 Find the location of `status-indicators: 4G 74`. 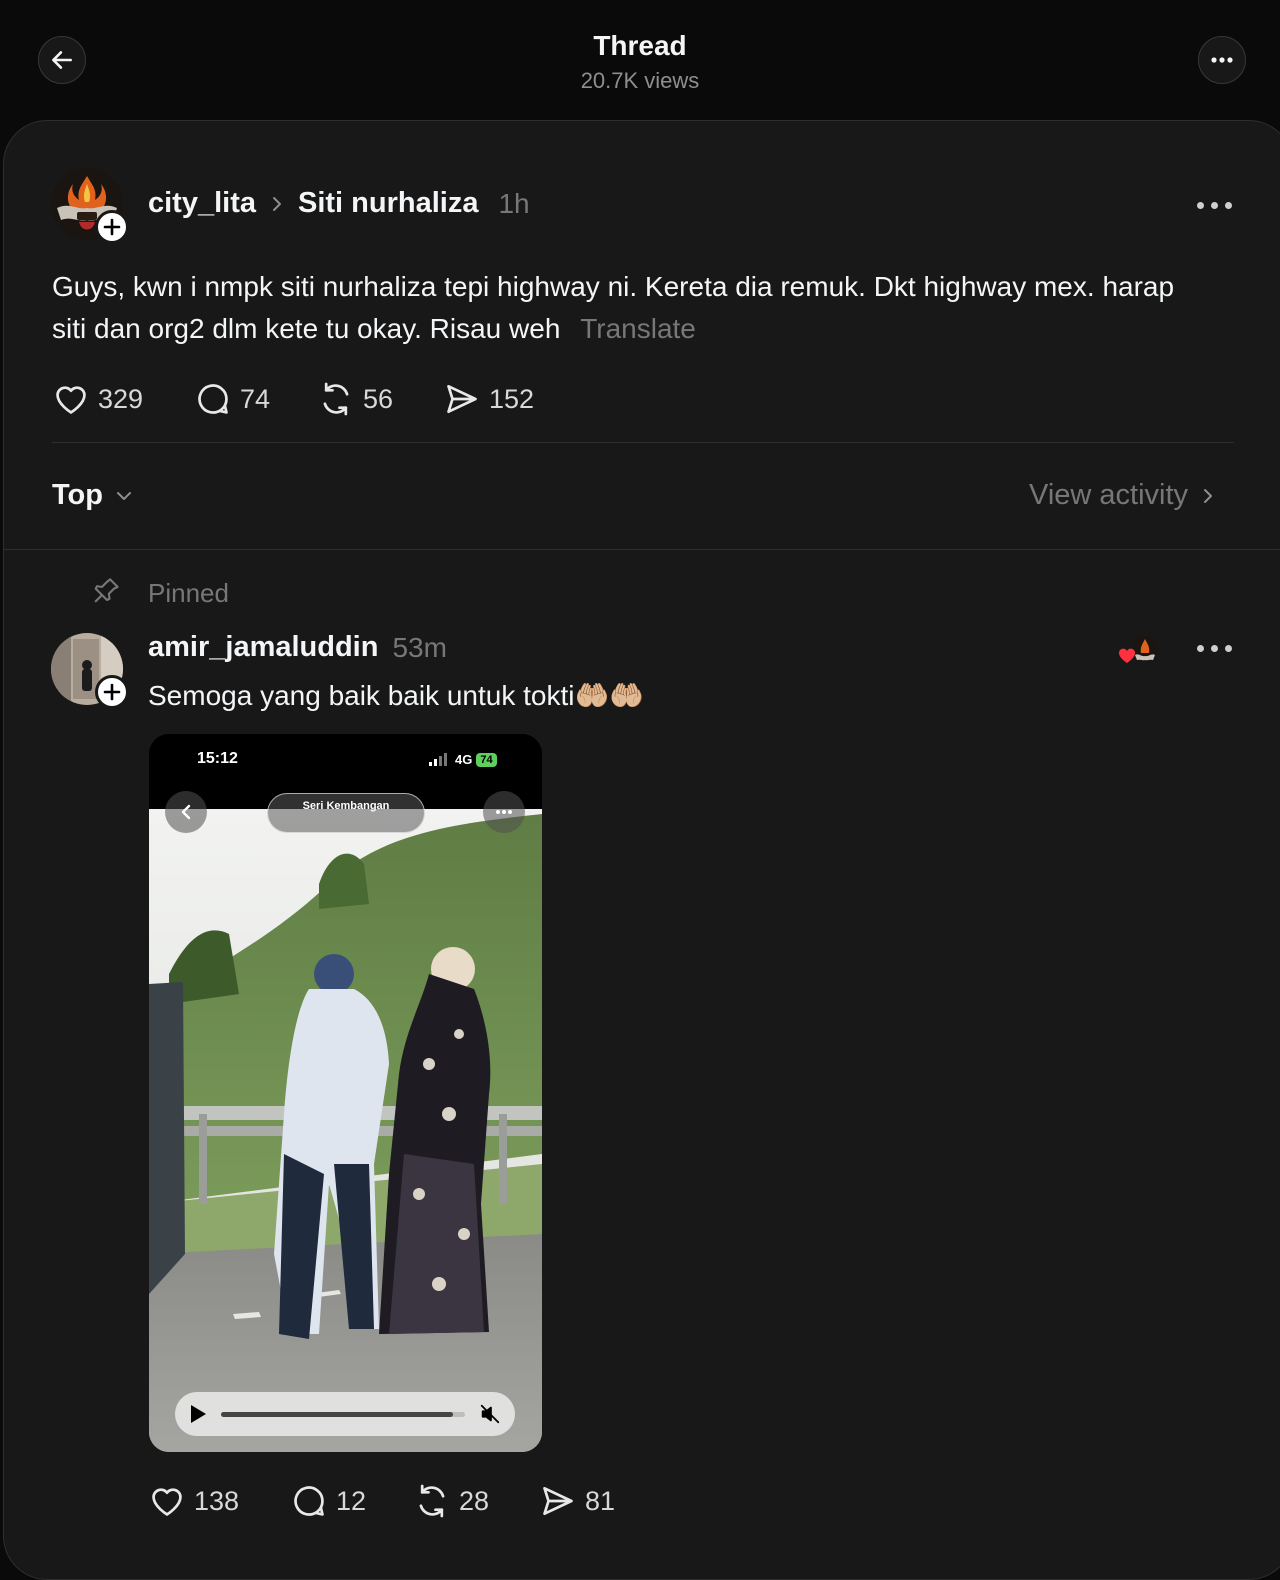

status-indicators: 4G 74 is located at coordinates (463, 759).